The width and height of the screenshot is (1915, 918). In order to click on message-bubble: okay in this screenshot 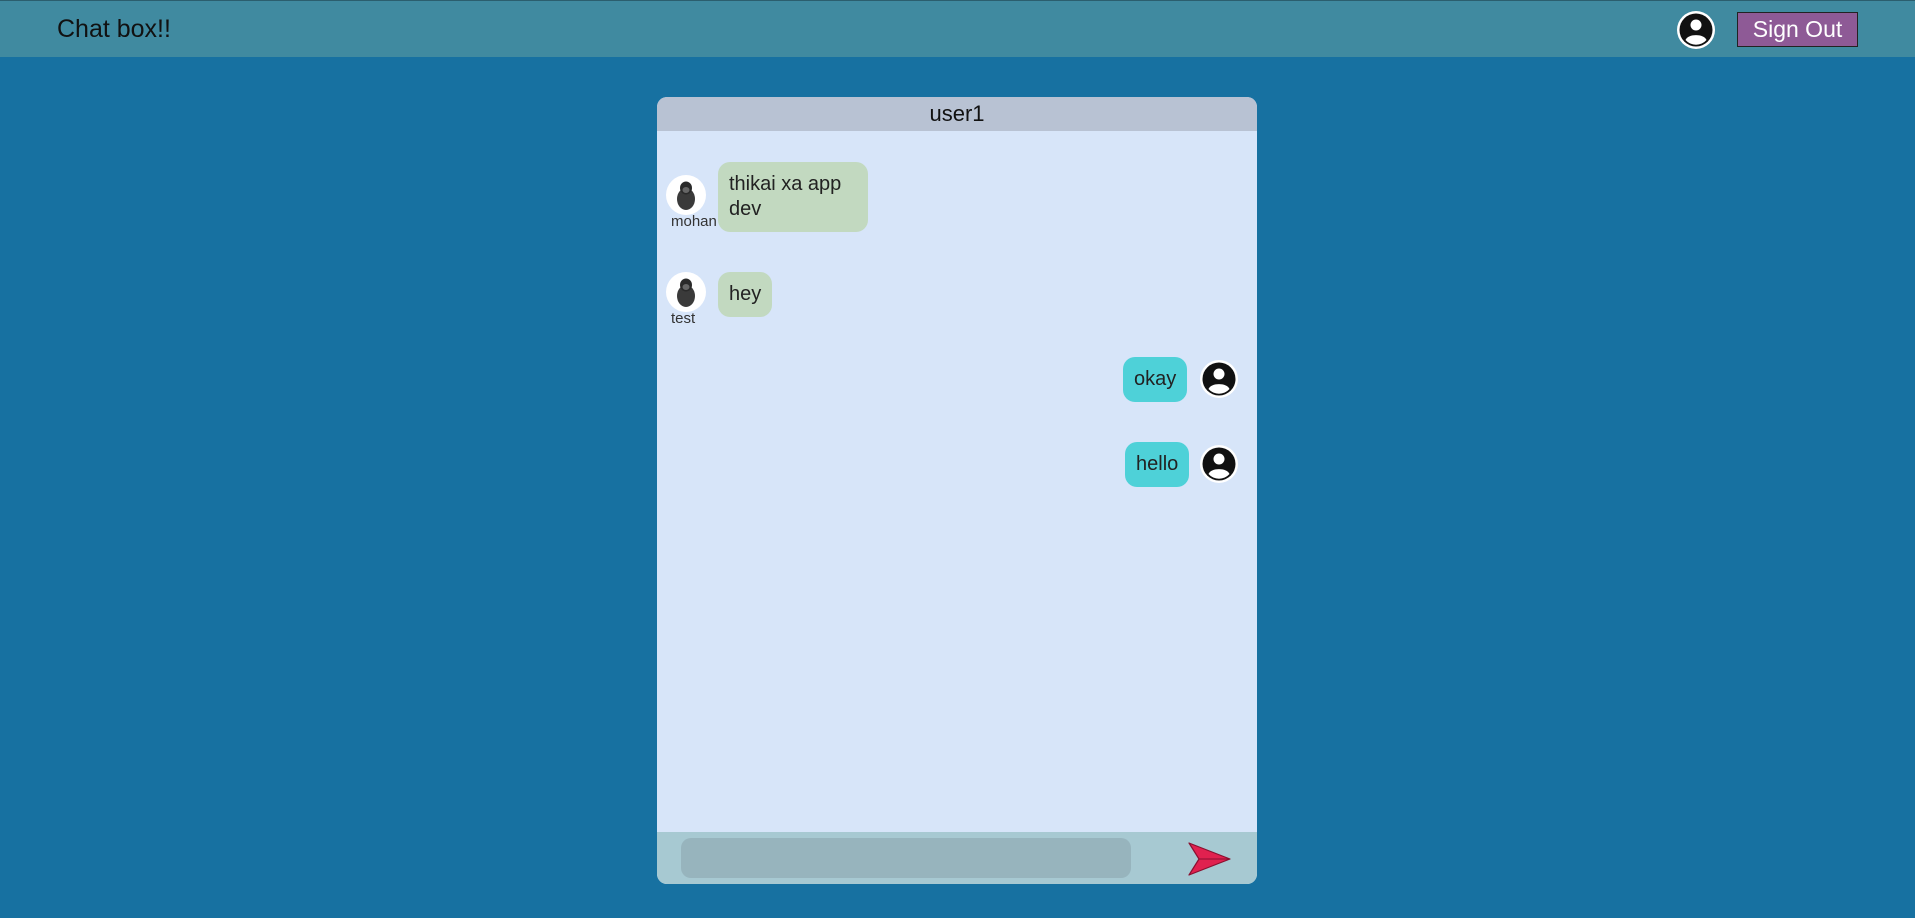, I will do `click(1155, 379)`.